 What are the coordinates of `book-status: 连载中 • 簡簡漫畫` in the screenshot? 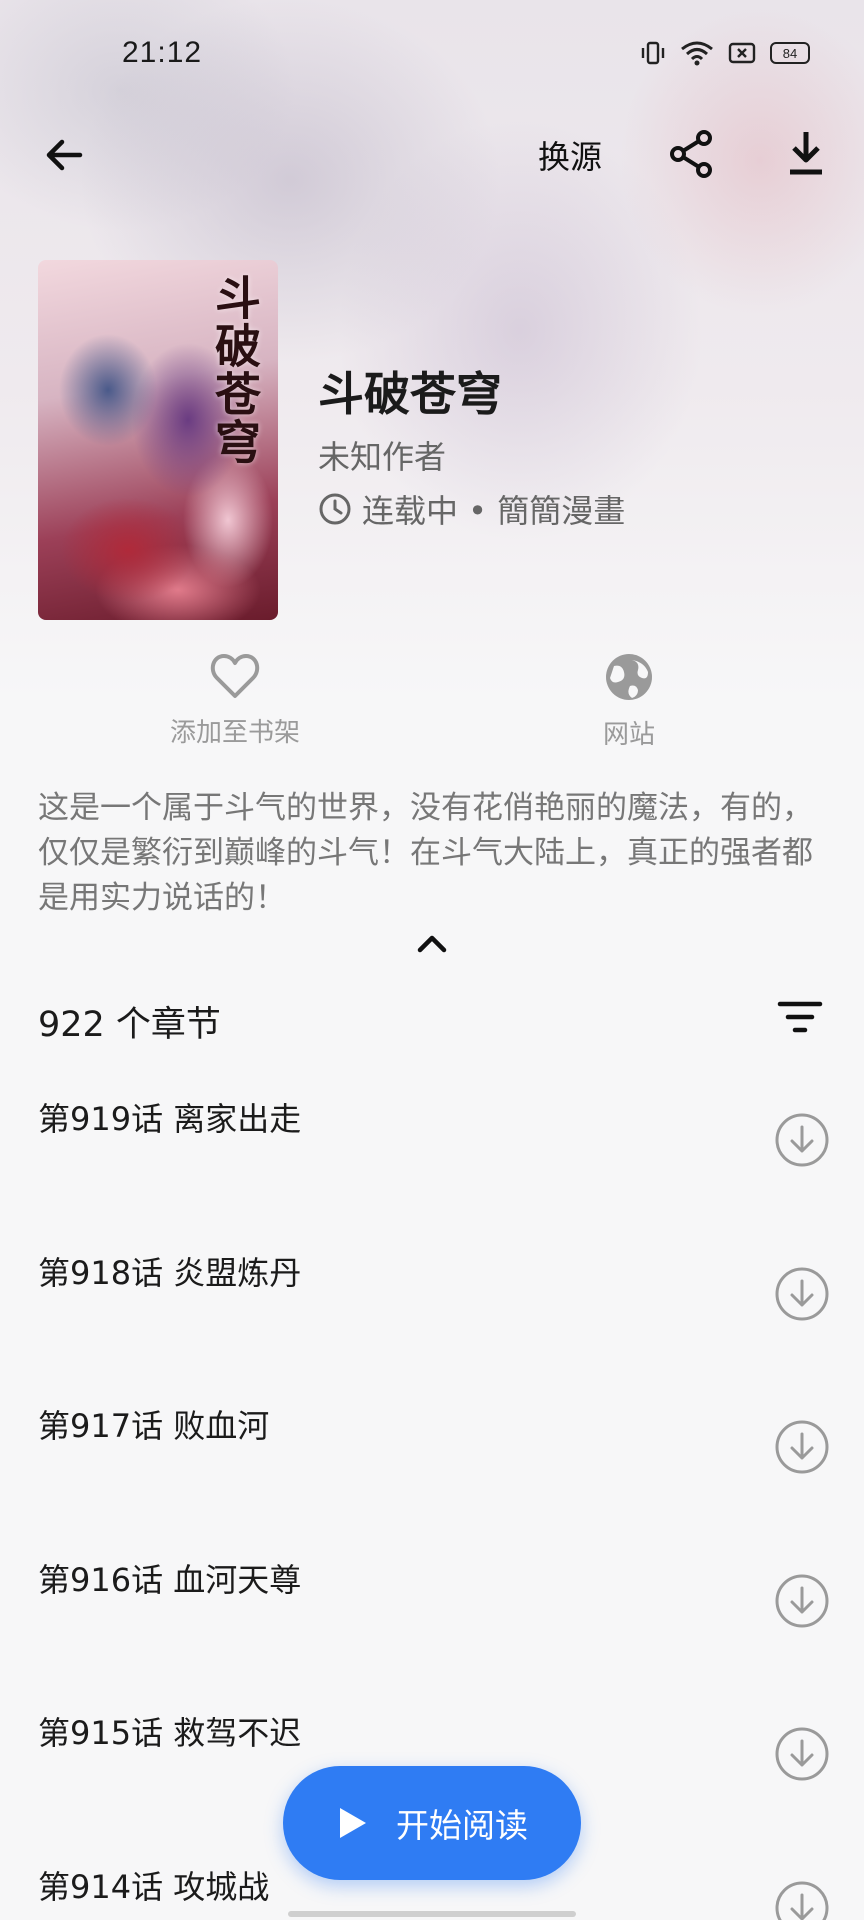 It's located at (471, 509).